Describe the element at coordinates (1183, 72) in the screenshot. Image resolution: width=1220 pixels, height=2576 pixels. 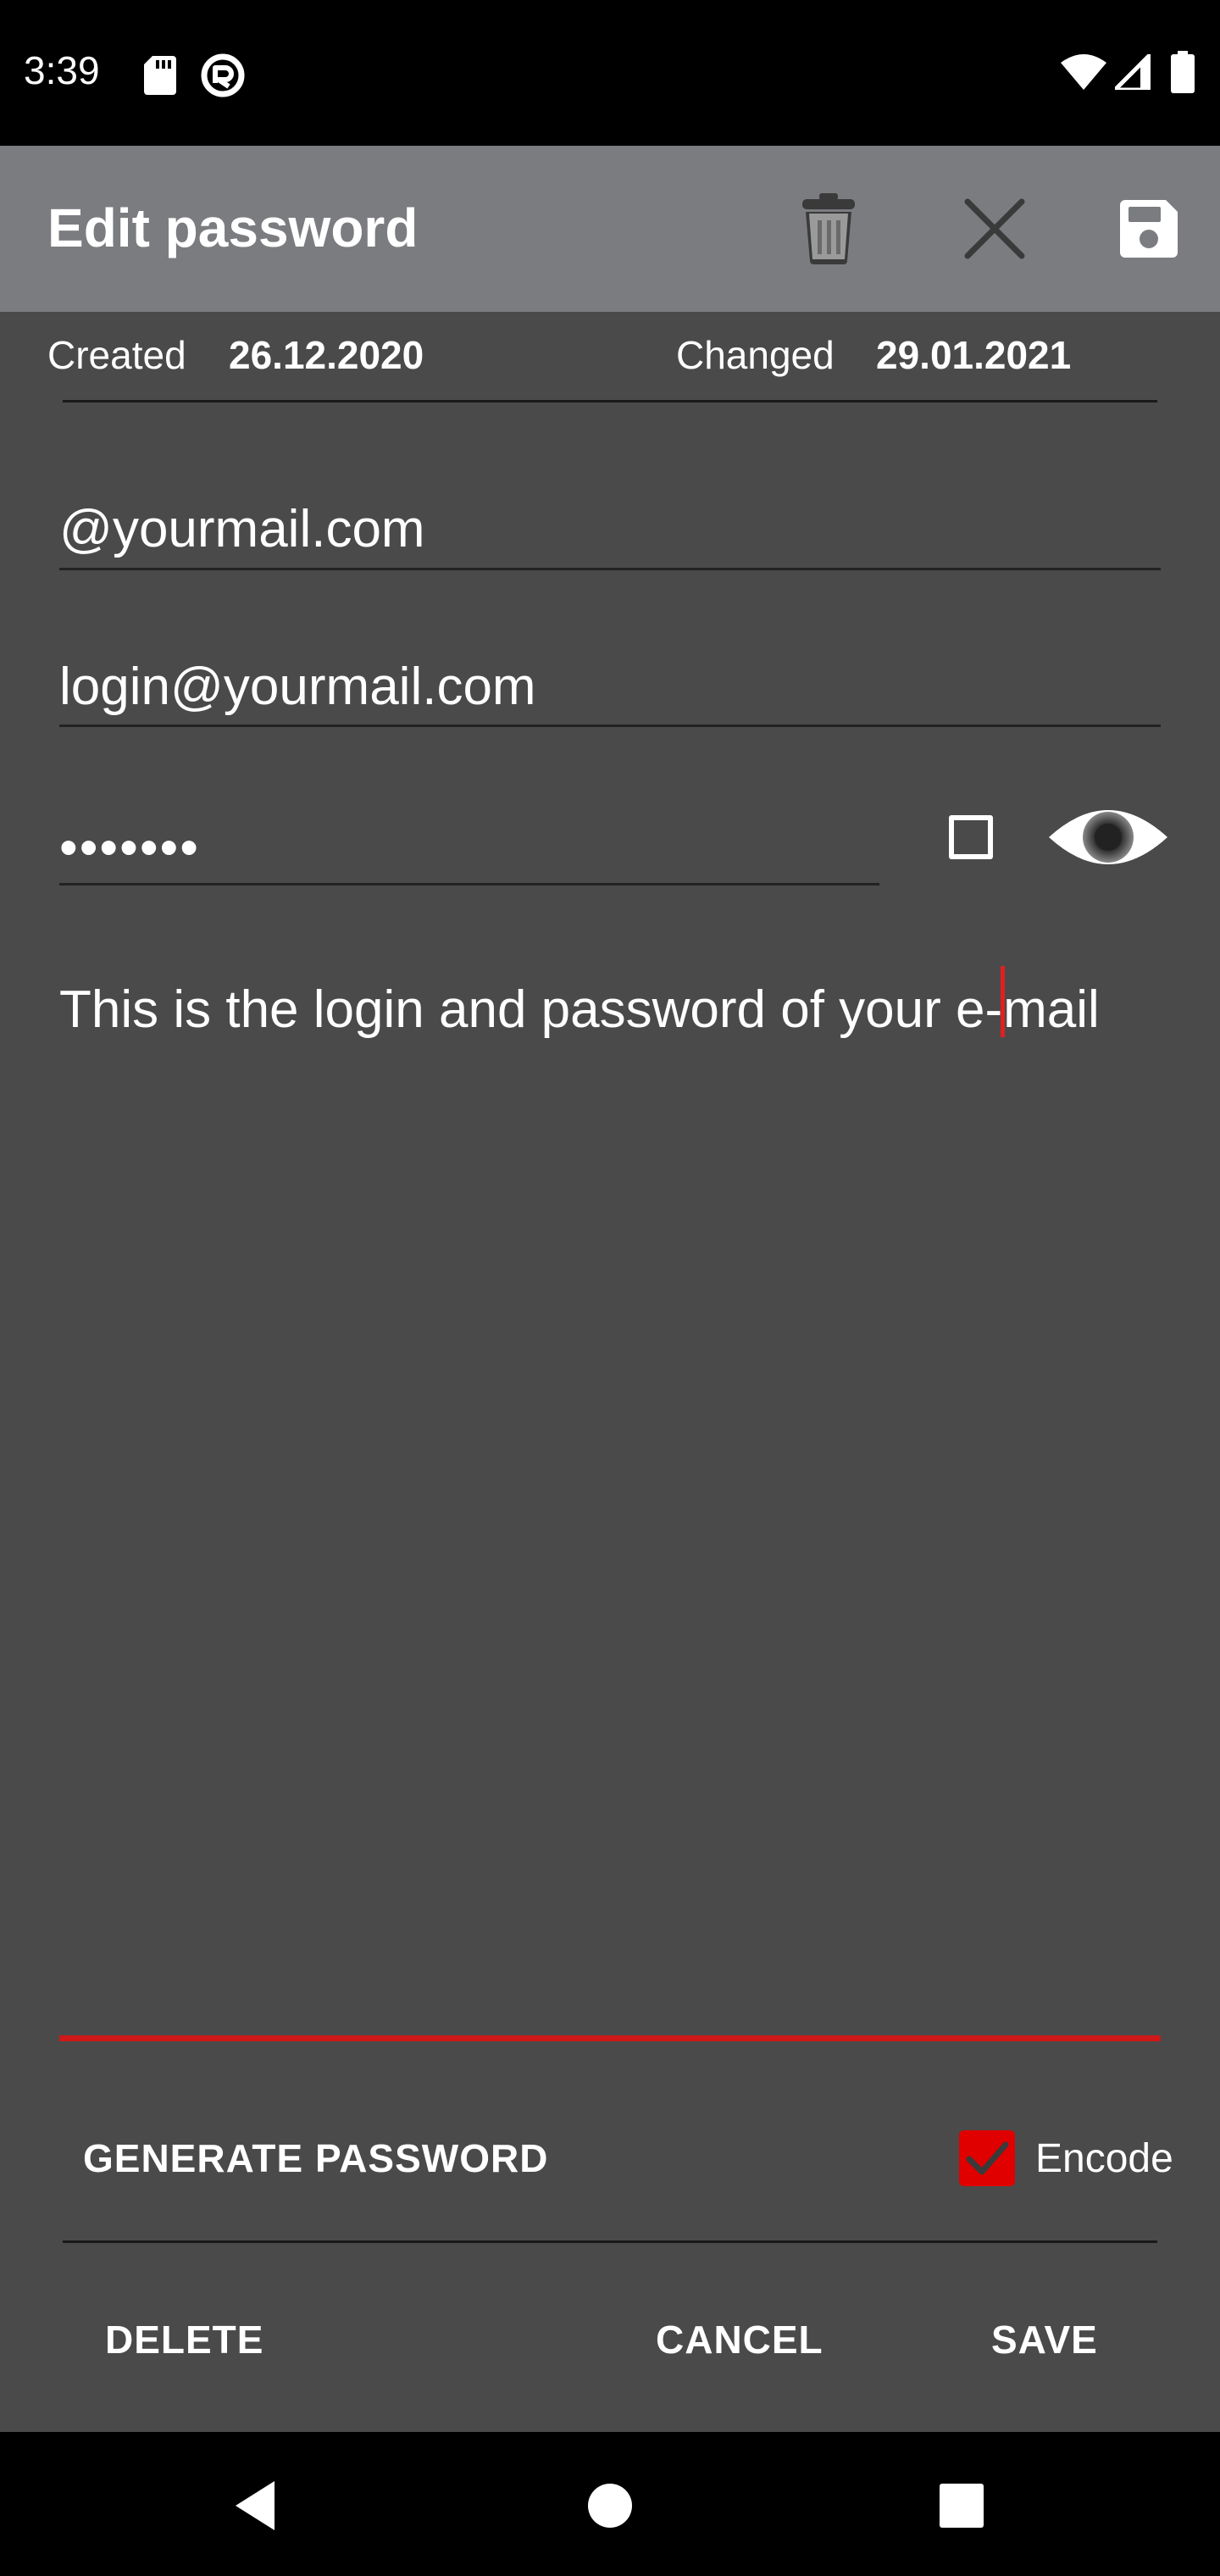
I see `battery-icon` at that location.